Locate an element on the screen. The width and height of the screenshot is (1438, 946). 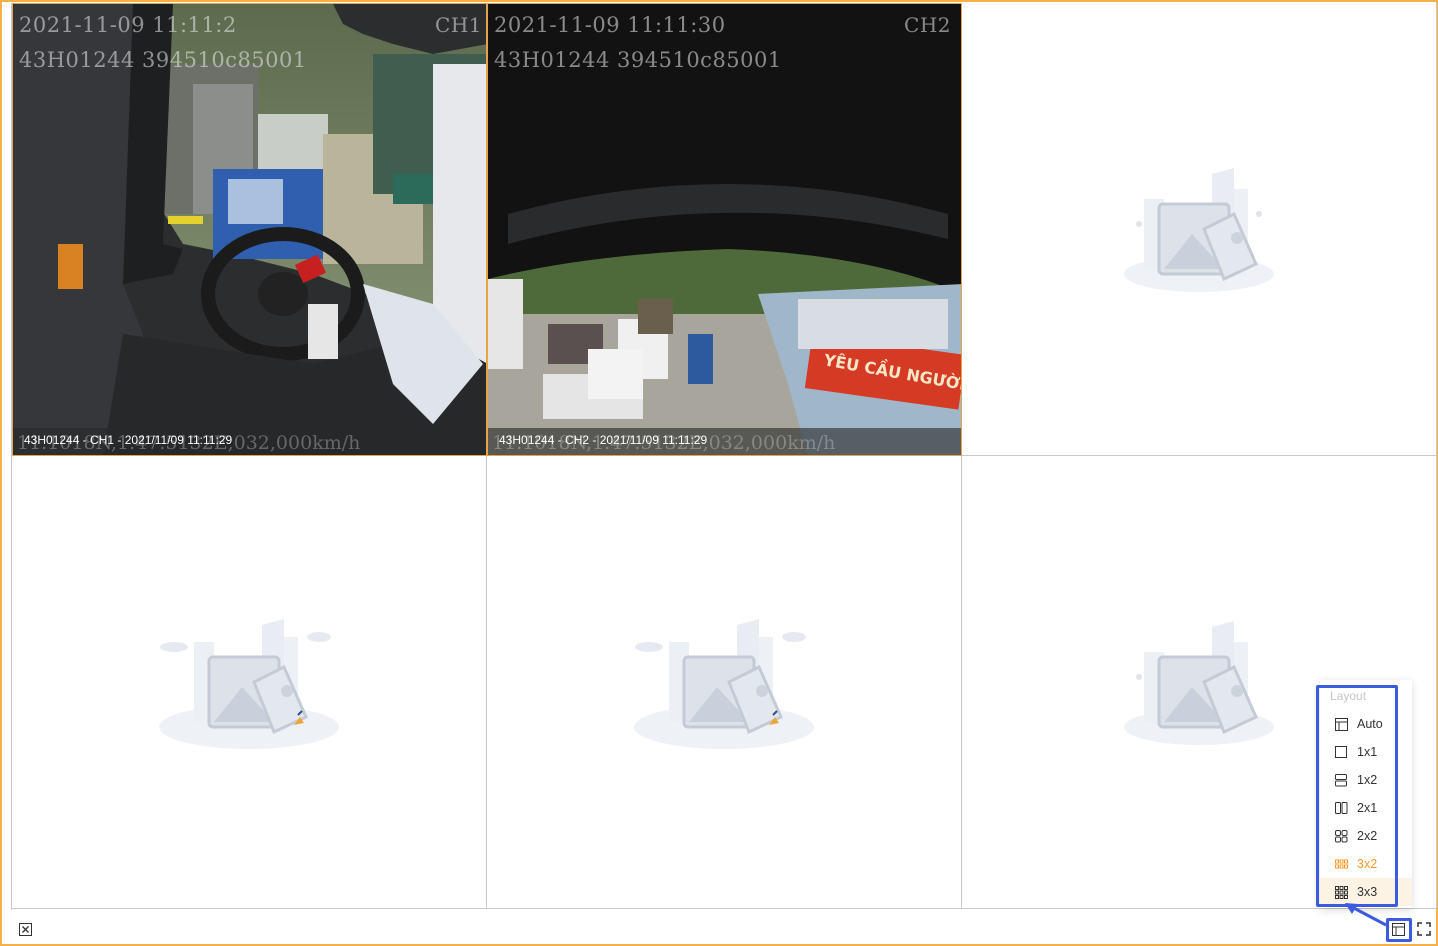
layout-2x1-icon is located at coordinates (1341, 807).